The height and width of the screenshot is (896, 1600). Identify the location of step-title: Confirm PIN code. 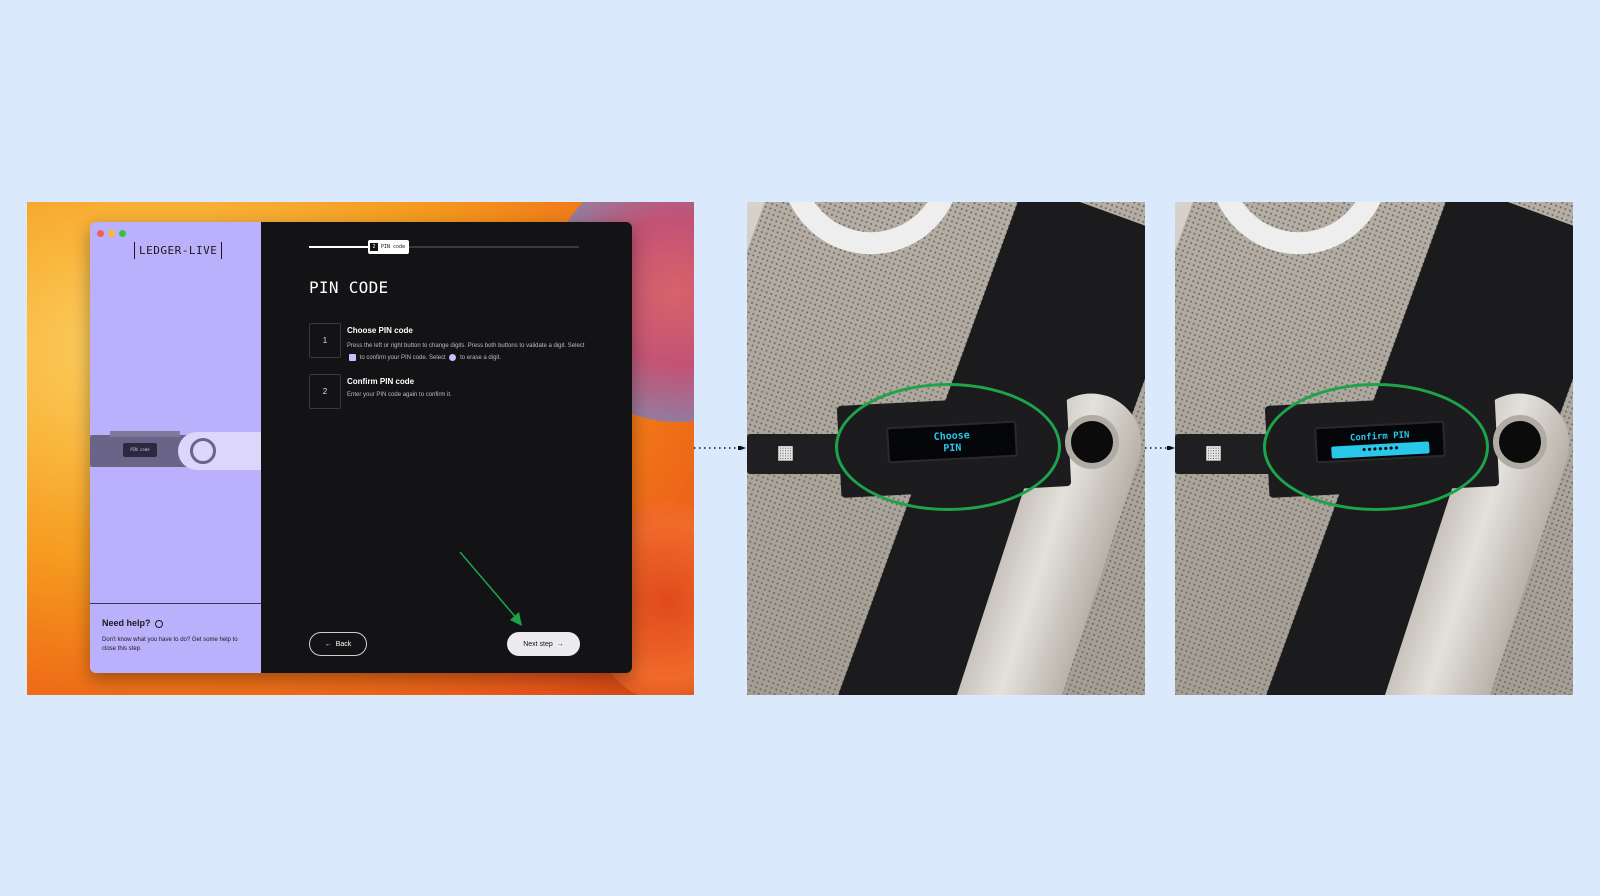
(381, 381).